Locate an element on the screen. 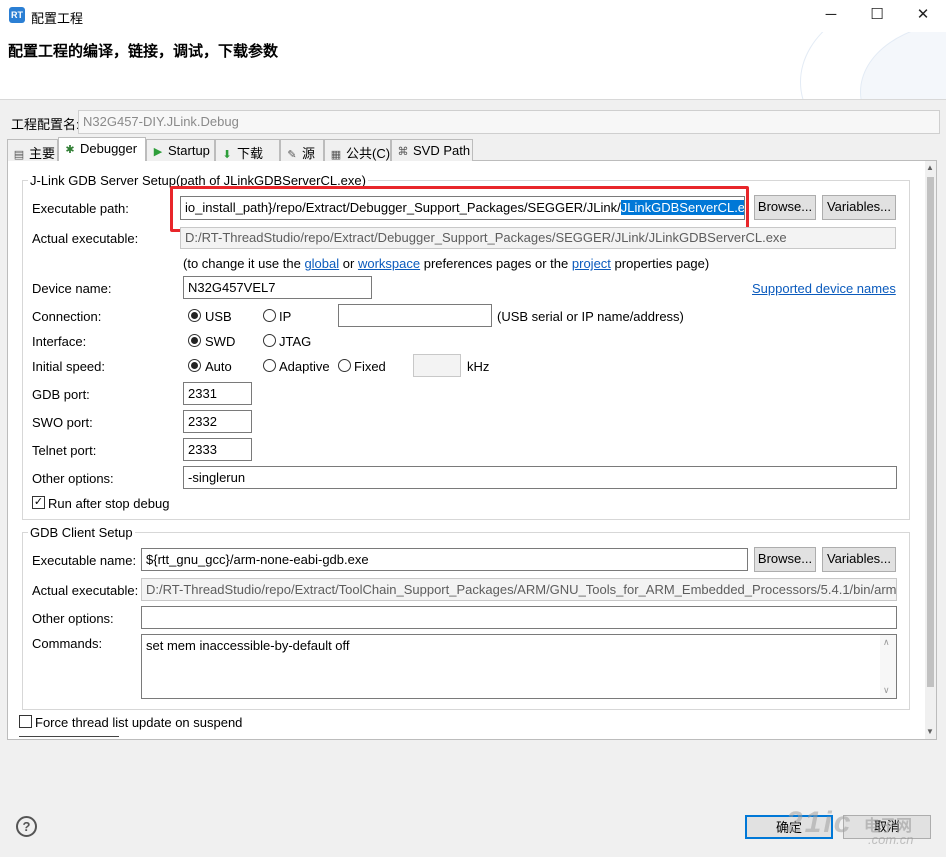 The height and width of the screenshot is (857, 946). source-icon: ✎ is located at coordinates (292, 155).